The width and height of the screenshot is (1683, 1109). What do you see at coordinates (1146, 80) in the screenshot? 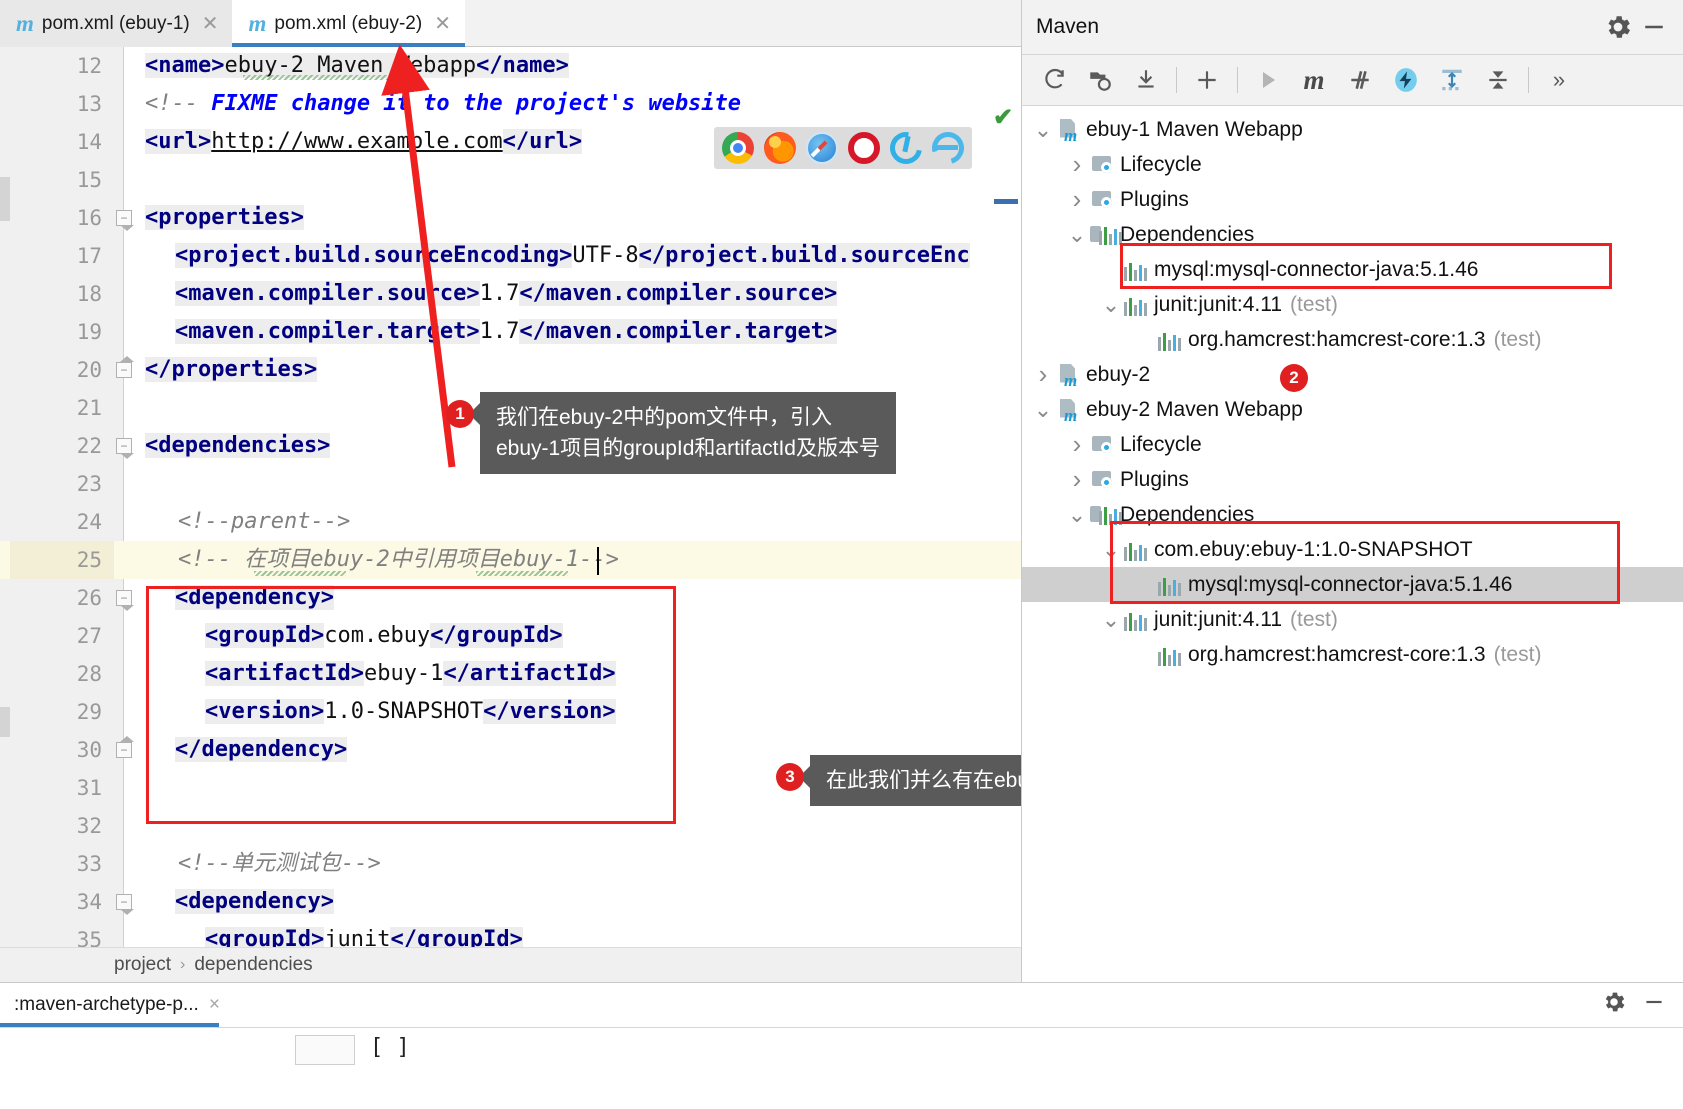
I see `download-sources-icon` at bounding box center [1146, 80].